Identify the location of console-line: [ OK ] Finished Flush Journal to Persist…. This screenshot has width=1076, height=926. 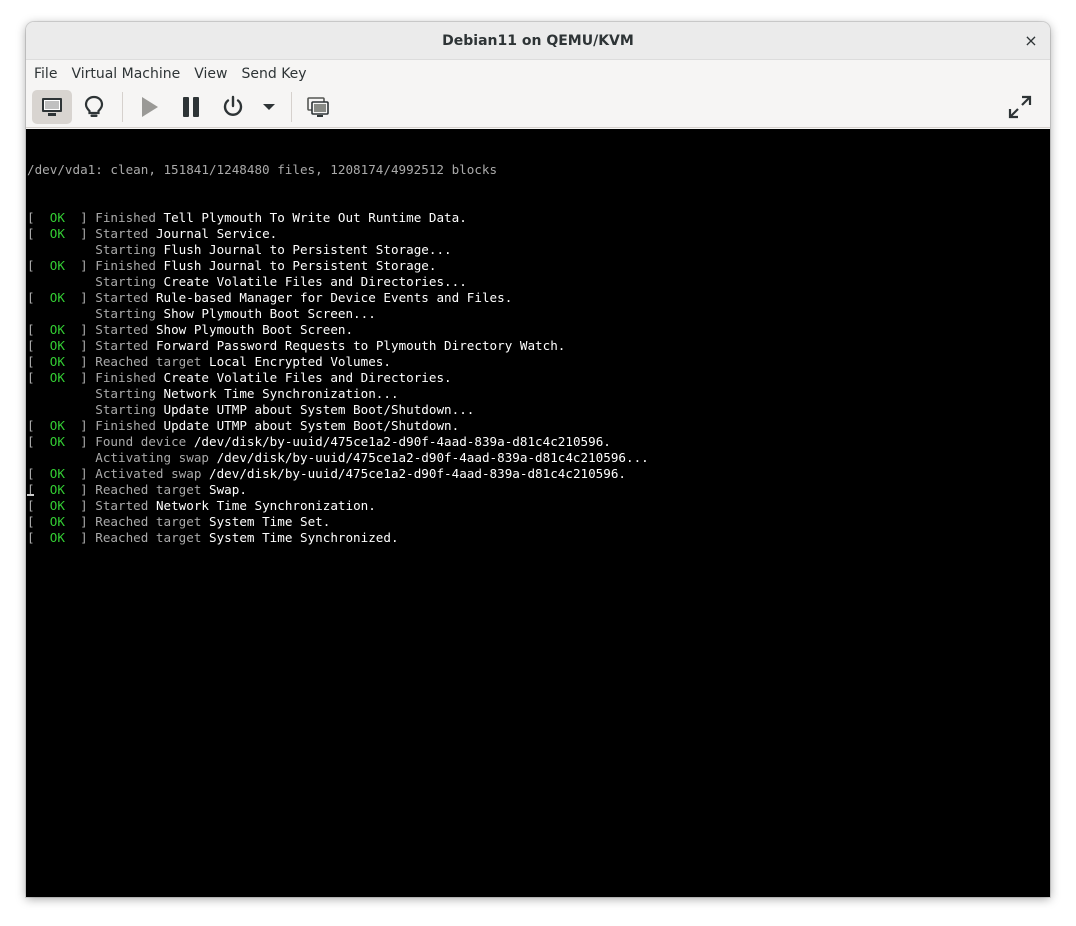
(232, 265).